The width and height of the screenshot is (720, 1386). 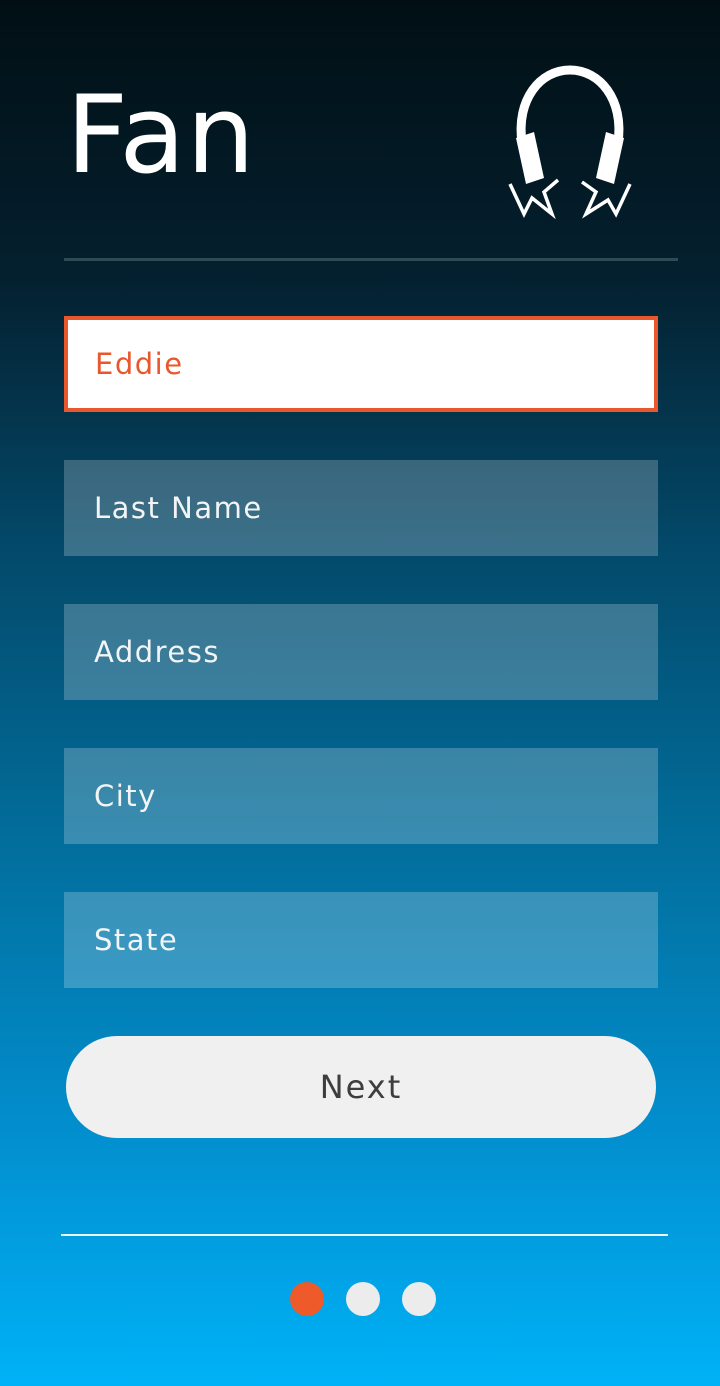 What do you see at coordinates (161, 135) in the screenshot?
I see `page-title: Fan` at bounding box center [161, 135].